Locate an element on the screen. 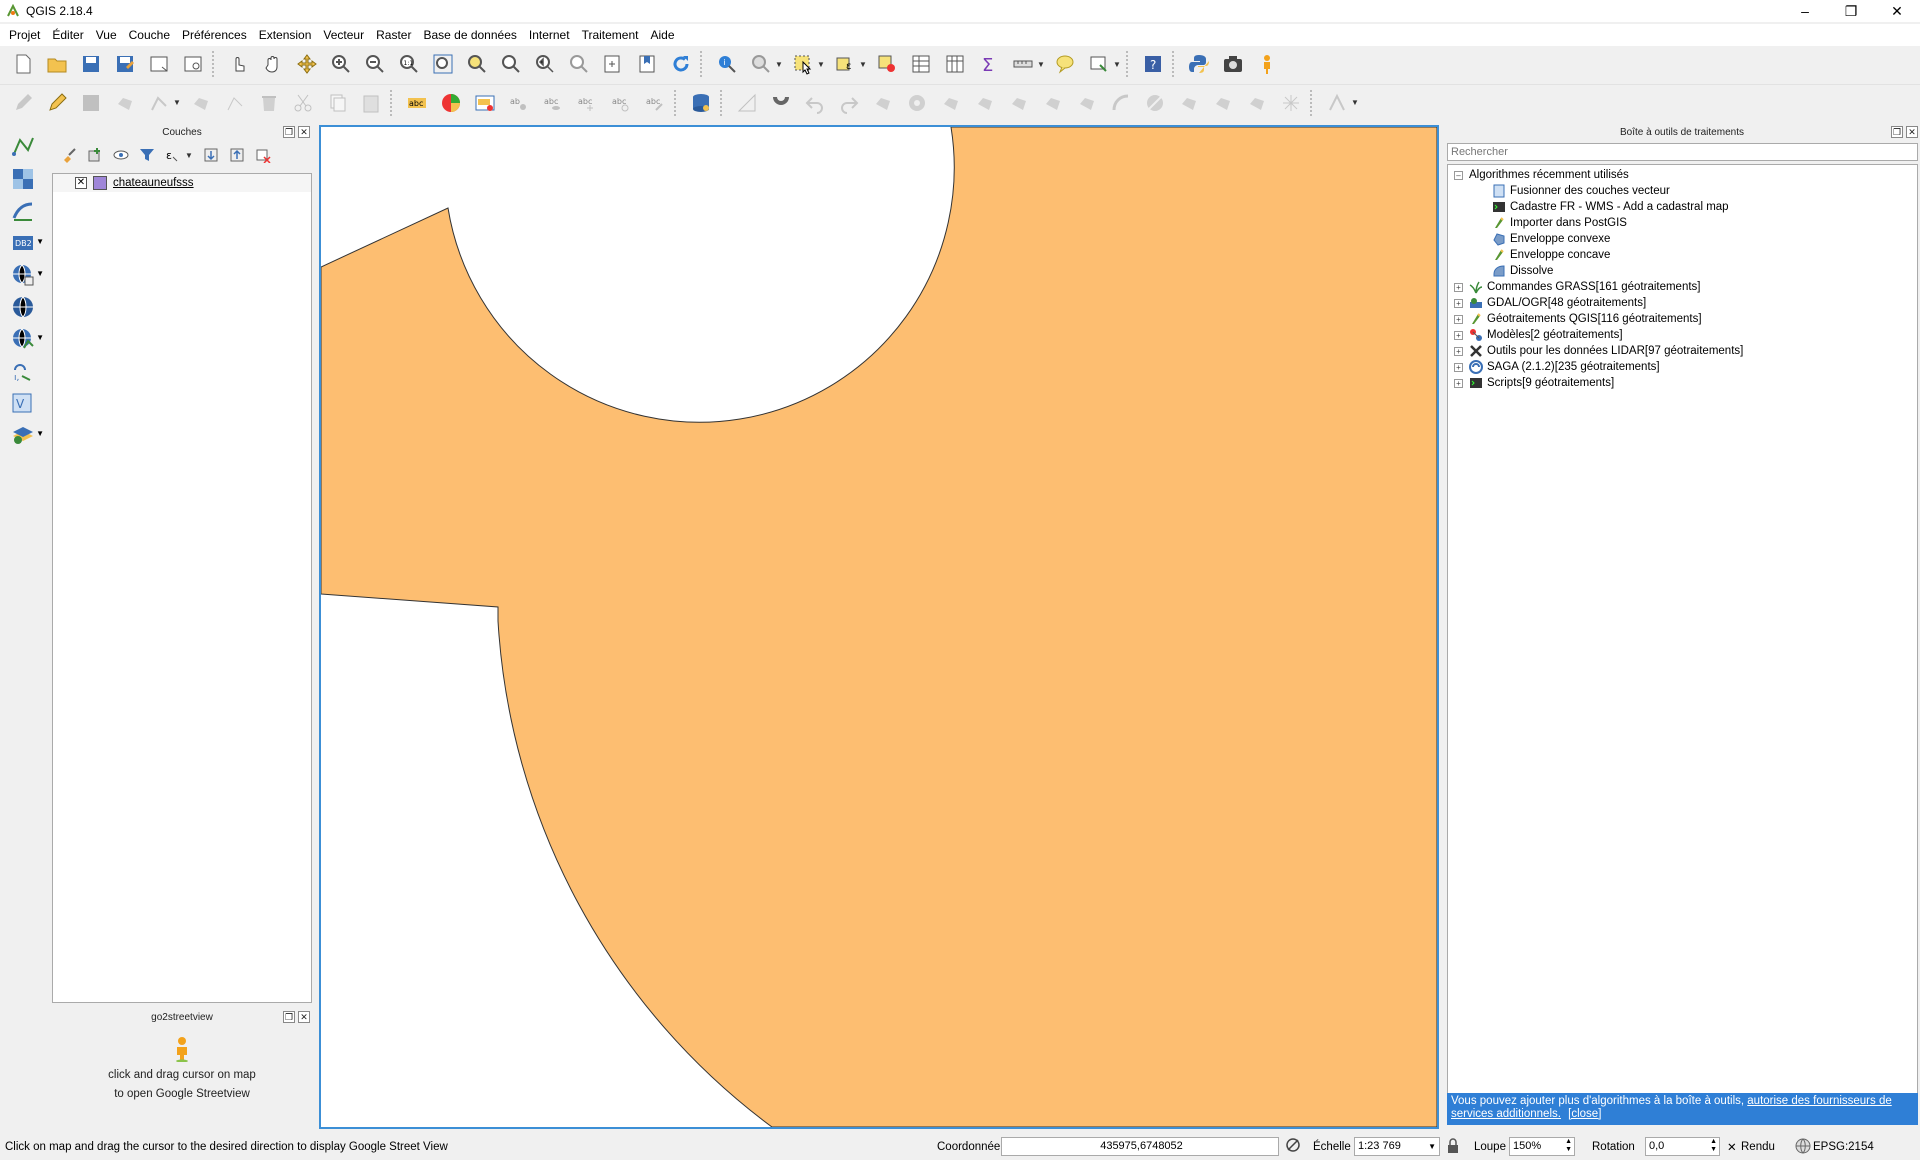  layer-symbol-swatch is located at coordinates (100, 183).